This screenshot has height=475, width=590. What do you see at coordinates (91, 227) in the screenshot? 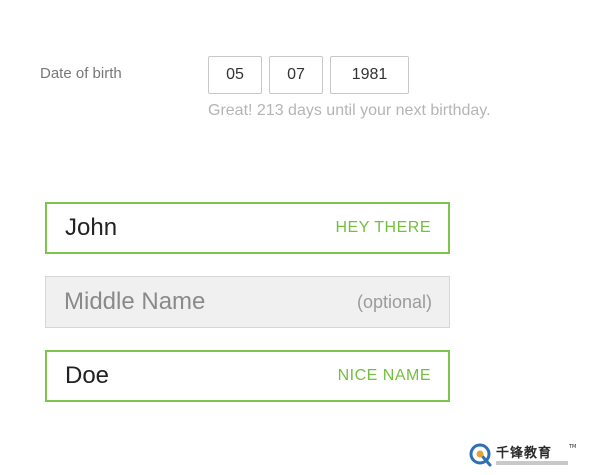
I see `first-name-value: John` at bounding box center [91, 227].